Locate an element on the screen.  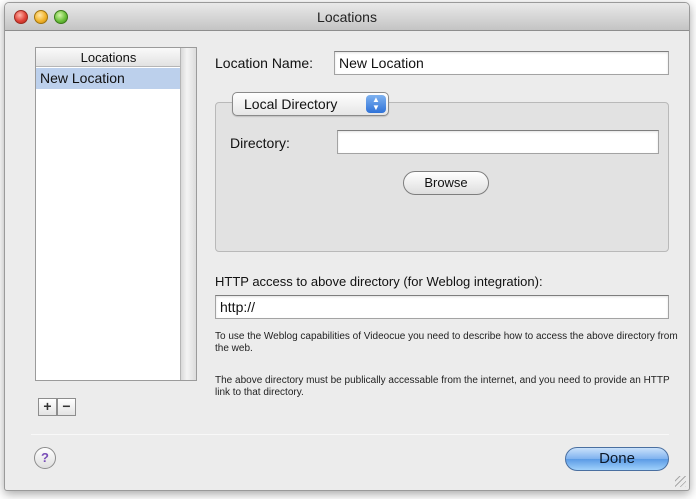
list-item: New Location is located at coordinates (108, 78).